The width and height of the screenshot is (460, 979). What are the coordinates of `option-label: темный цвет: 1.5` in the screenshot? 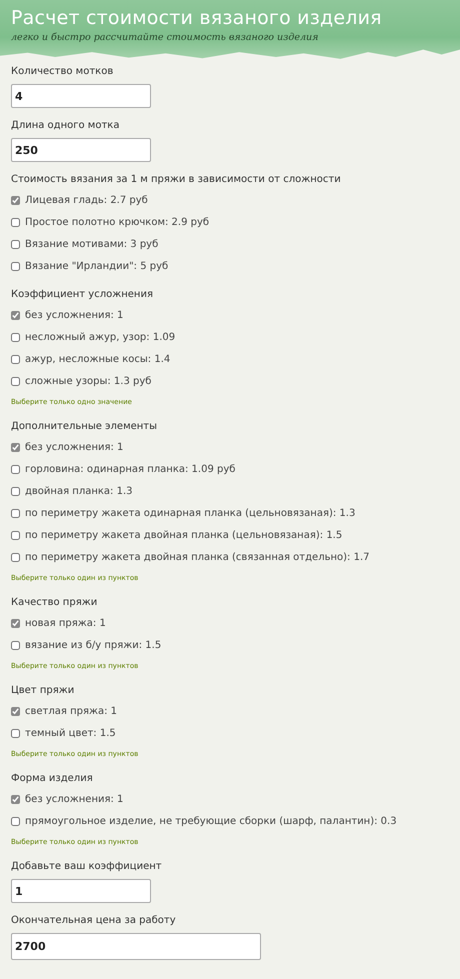 It's located at (70, 733).